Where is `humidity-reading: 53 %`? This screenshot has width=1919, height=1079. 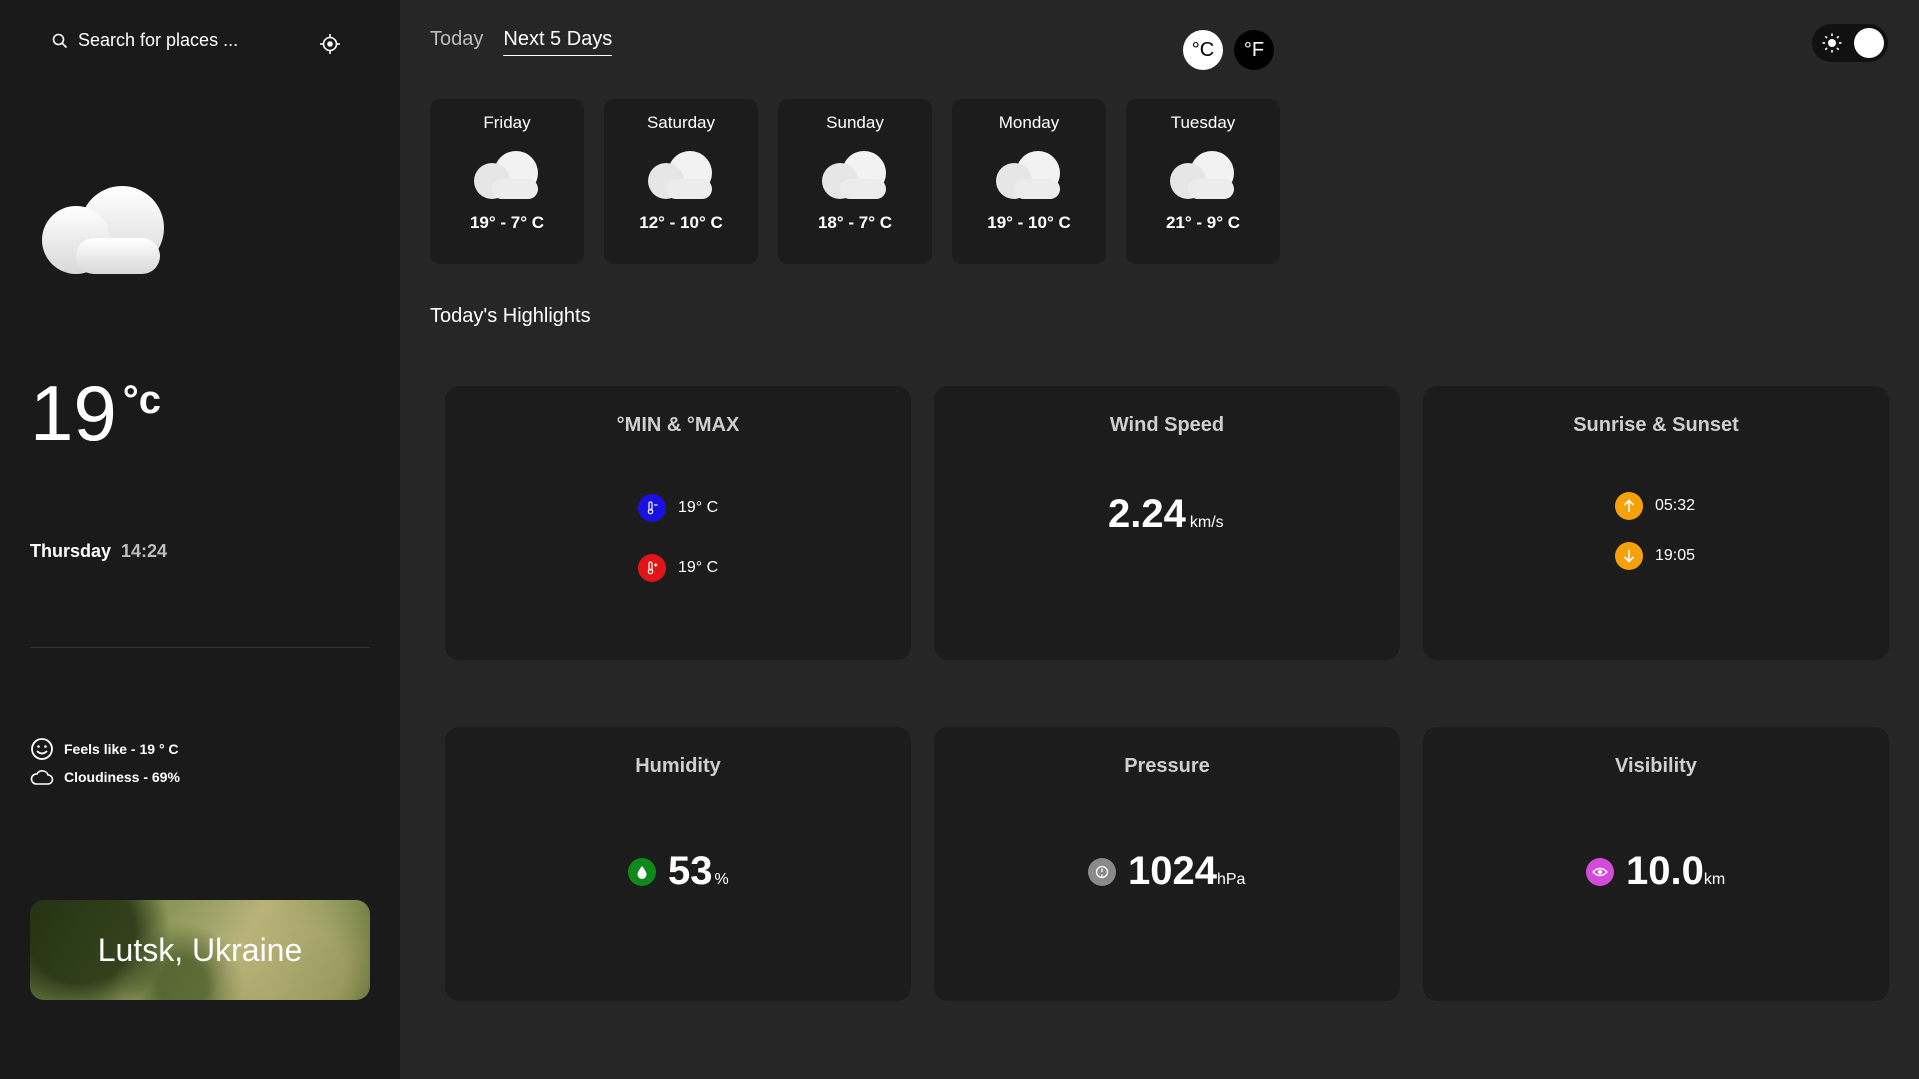 humidity-reading: 53 % is located at coordinates (698, 871).